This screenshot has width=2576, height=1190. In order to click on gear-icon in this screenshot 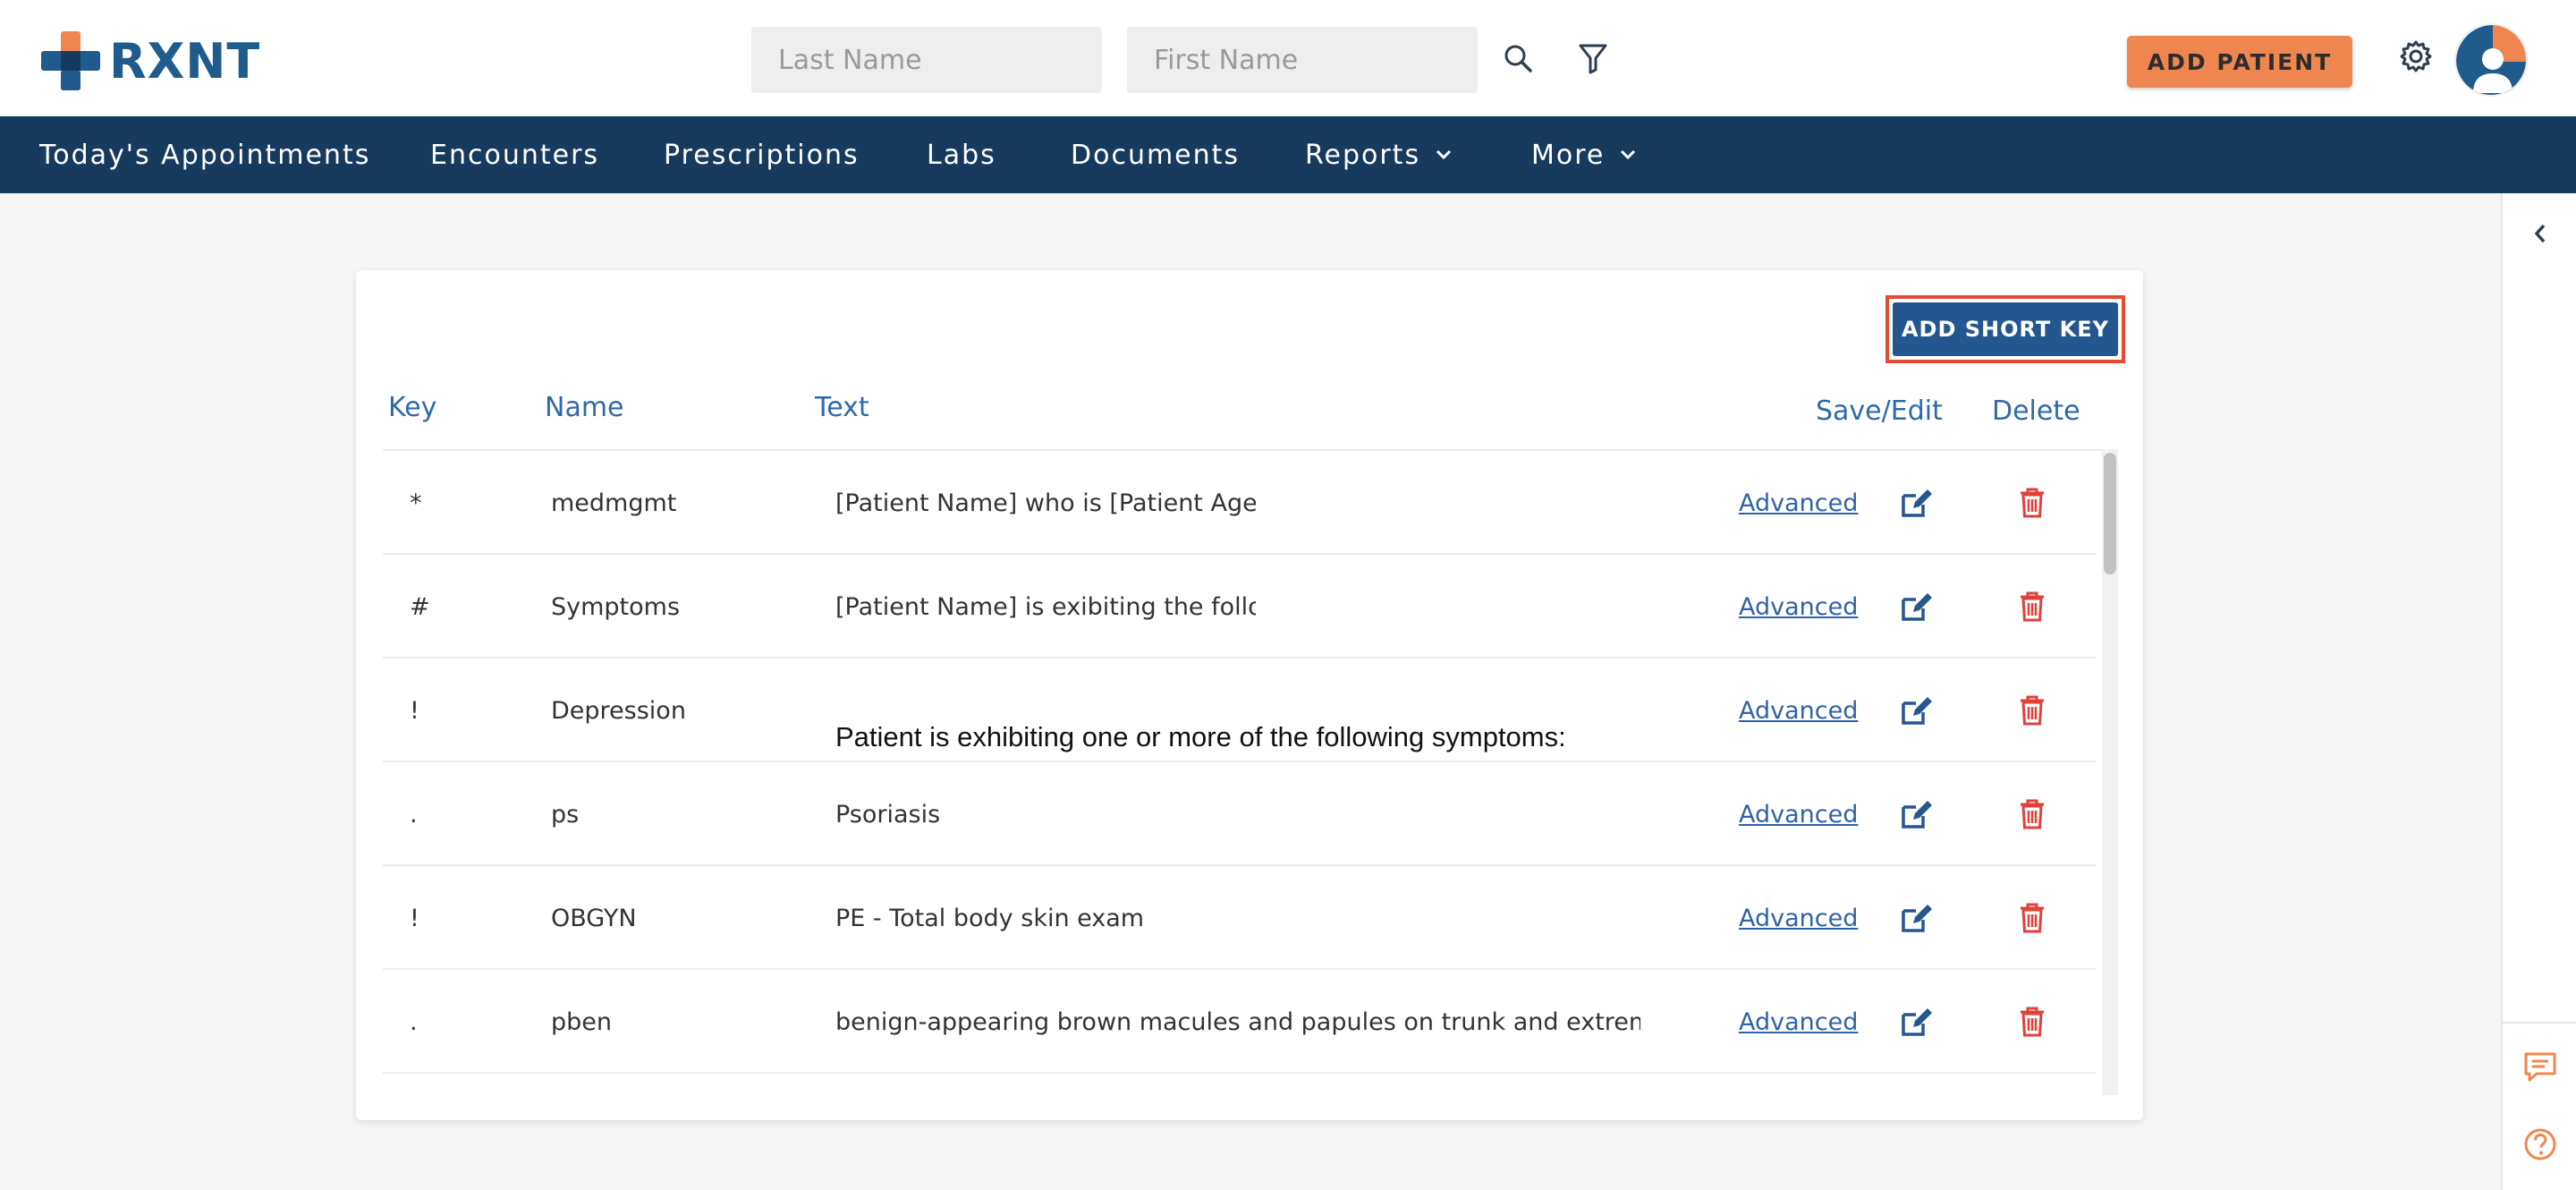, I will do `click(2416, 56)`.